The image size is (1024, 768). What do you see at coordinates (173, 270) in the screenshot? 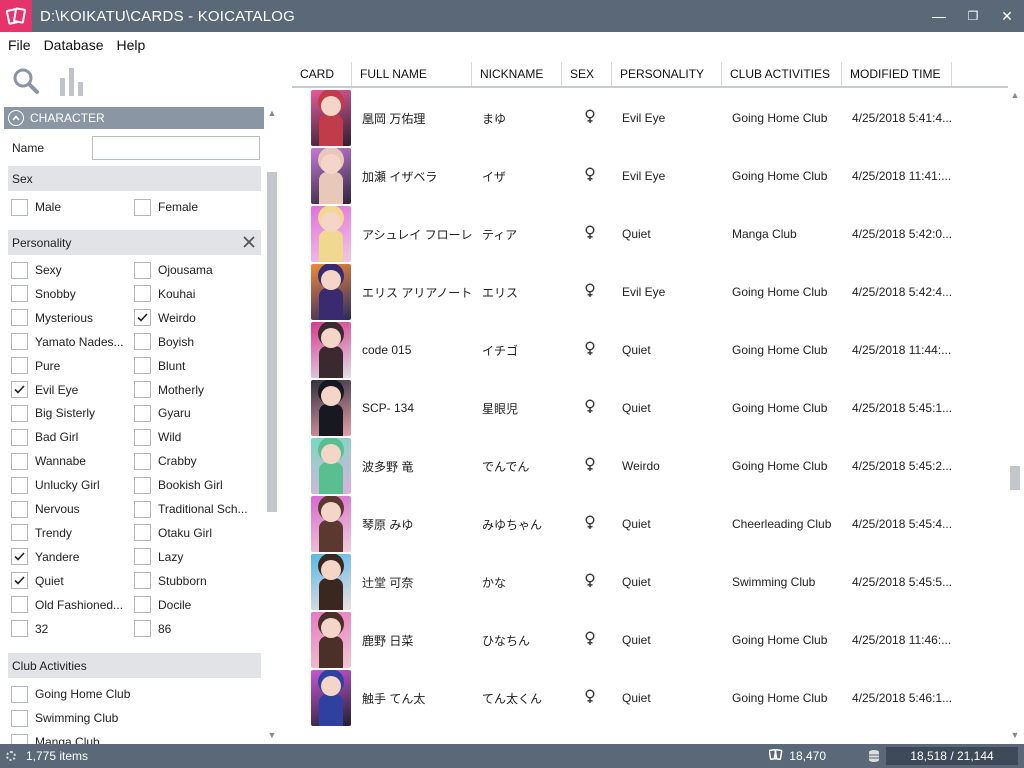
I see `checkbox-ojousama: Ojousama` at bounding box center [173, 270].